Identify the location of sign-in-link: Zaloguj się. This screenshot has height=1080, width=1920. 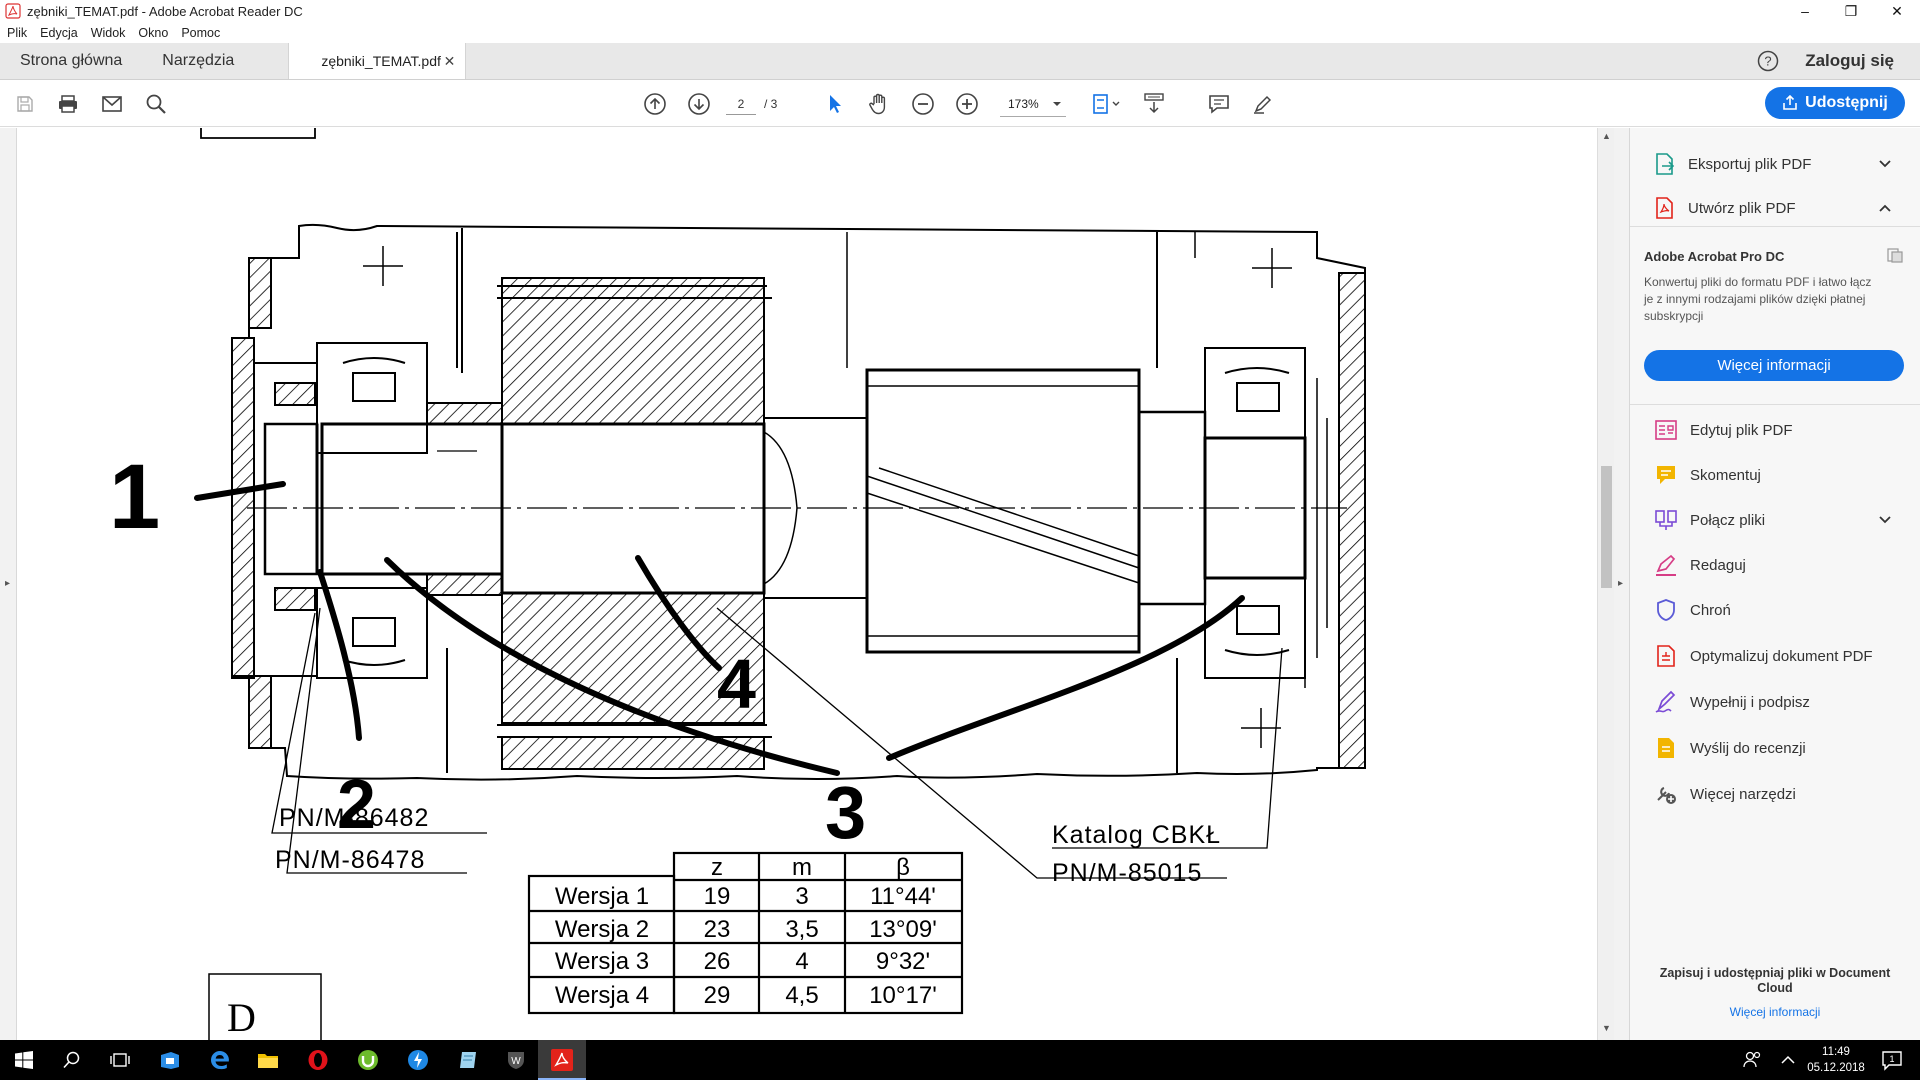
(1862, 61).